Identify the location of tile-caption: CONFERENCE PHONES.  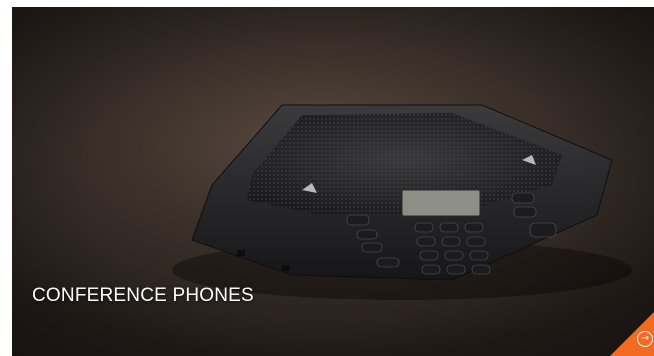
(143, 295).